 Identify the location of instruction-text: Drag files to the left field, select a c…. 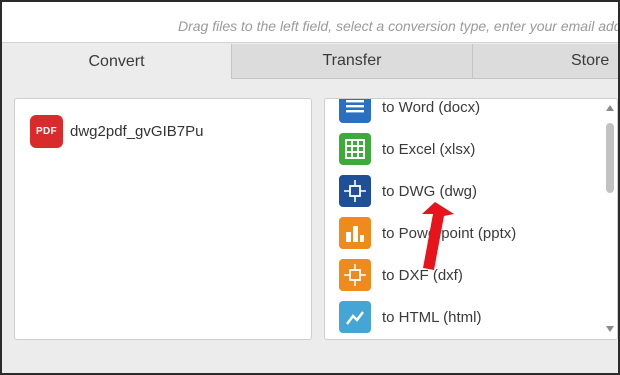
(398, 26).